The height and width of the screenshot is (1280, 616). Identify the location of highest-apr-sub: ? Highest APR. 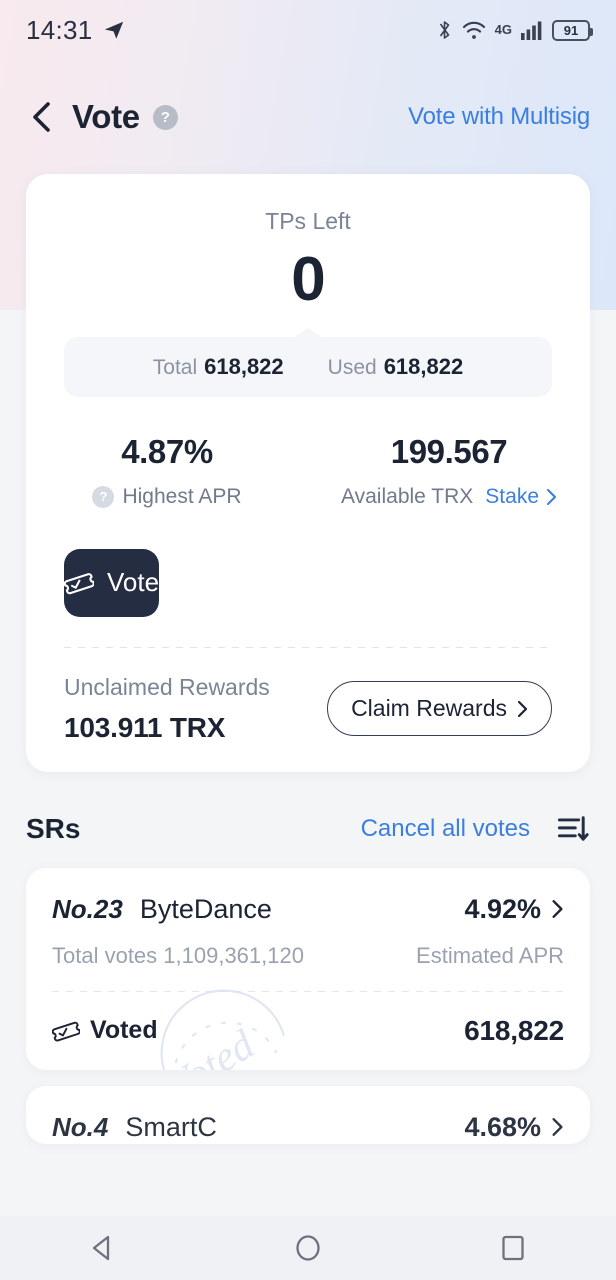
(167, 497).